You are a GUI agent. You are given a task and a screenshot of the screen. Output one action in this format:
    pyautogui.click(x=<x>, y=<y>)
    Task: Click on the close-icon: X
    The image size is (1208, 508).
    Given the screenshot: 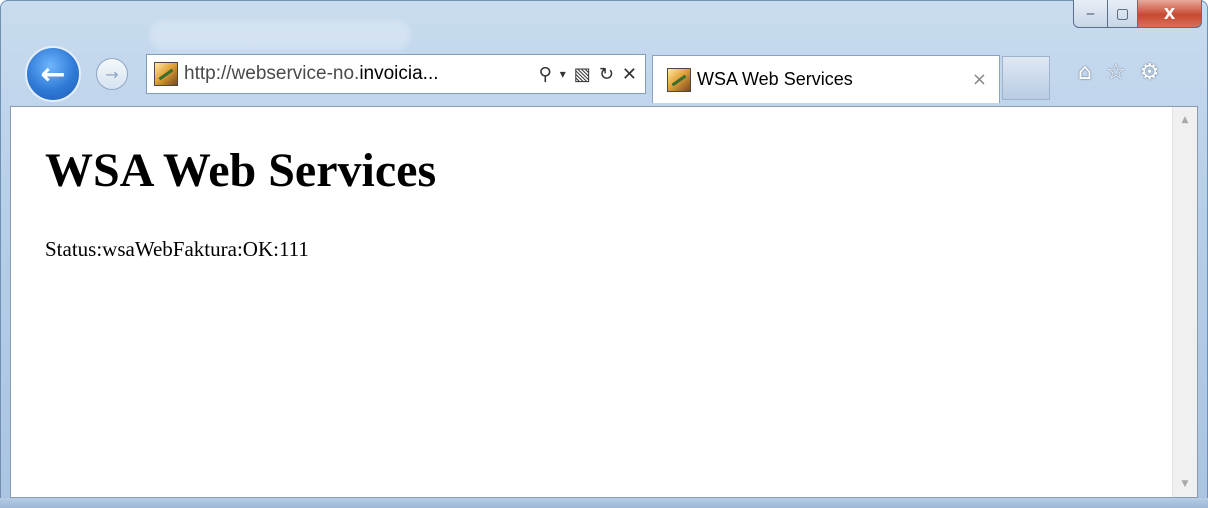 What is the action you would take?
    pyautogui.click(x=1169, y=13)
    